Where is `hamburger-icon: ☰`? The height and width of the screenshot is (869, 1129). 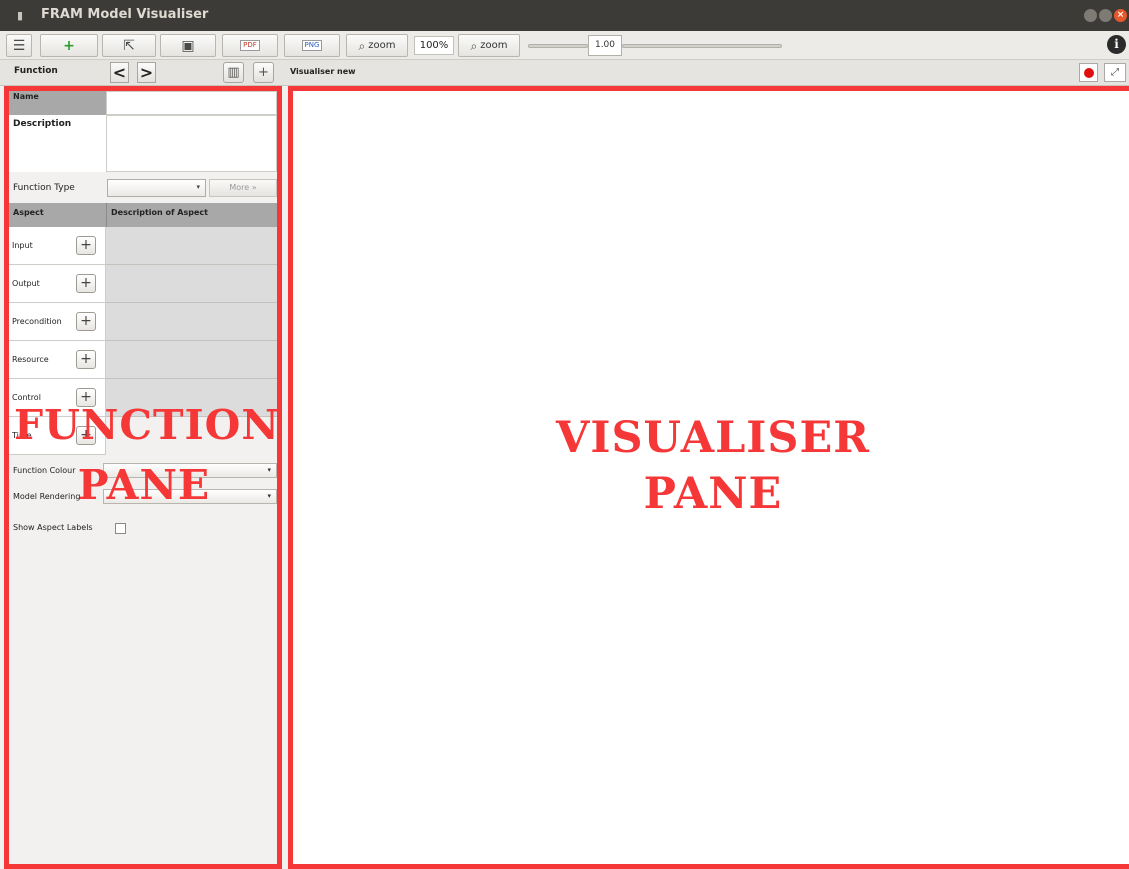 hamburger-icon: ☰ is located at coordinates (19, 45).